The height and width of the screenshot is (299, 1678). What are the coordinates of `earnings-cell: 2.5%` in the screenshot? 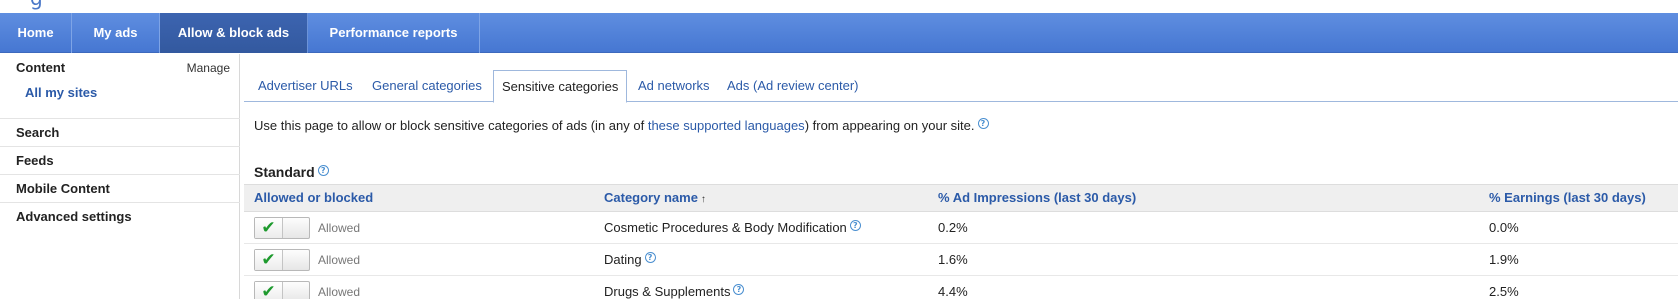 It's located at (1504, 291).